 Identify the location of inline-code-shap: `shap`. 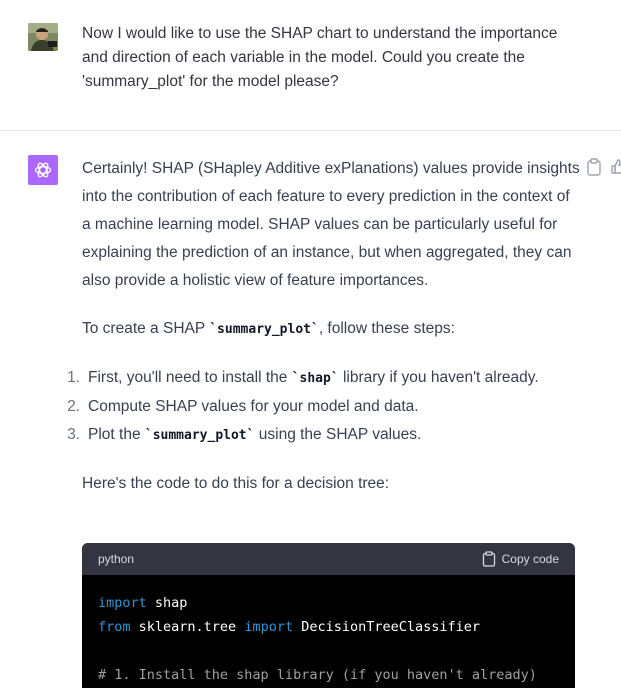
(315, 378).